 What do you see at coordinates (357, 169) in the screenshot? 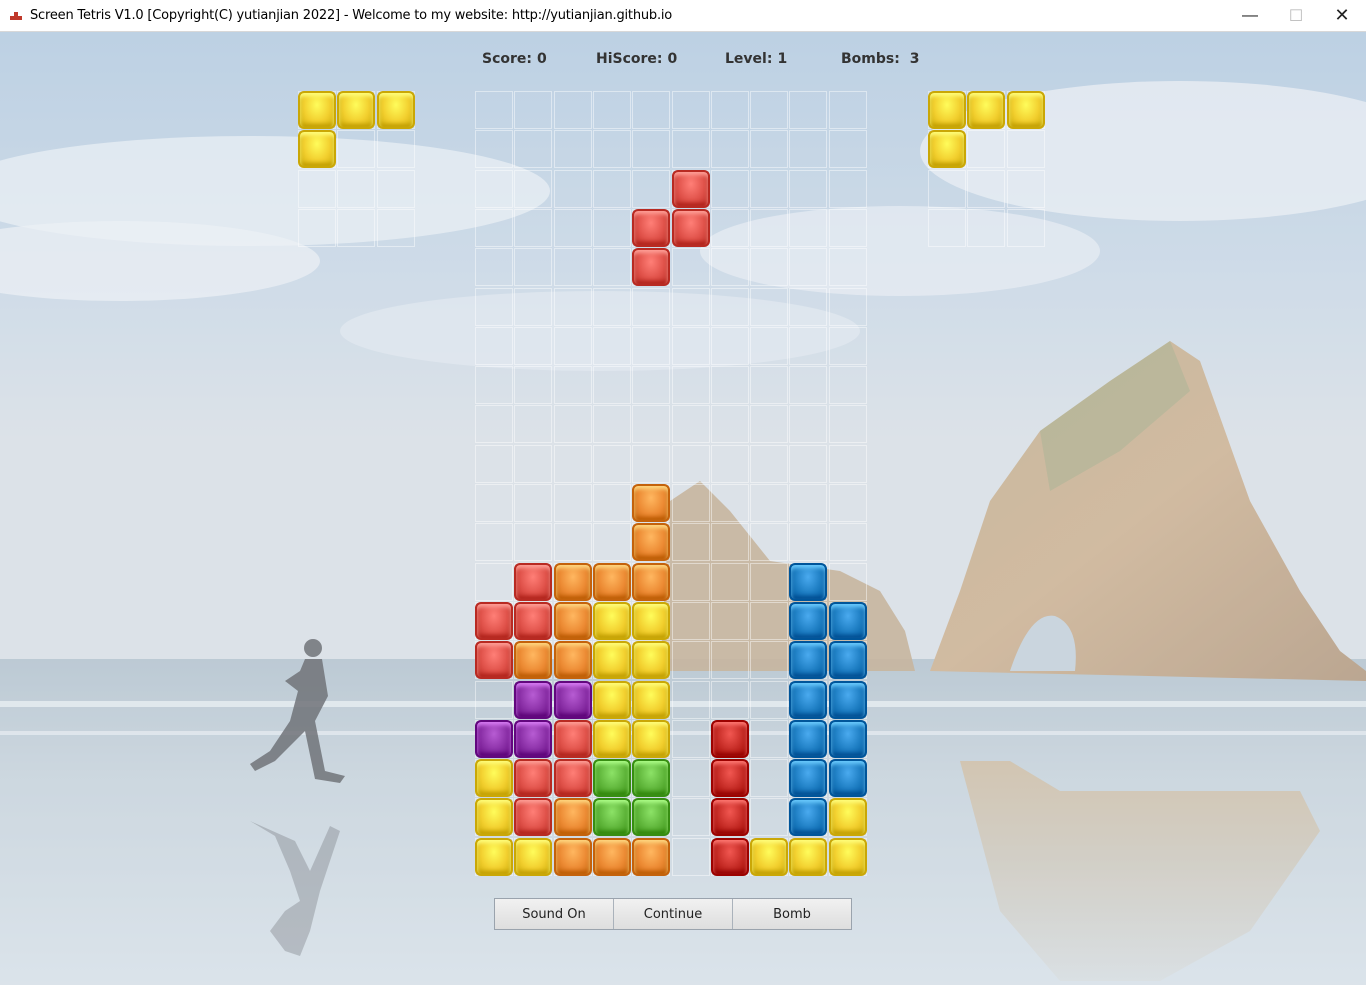
I see `next-piece-preview-left` at bounding box center [357, 169].